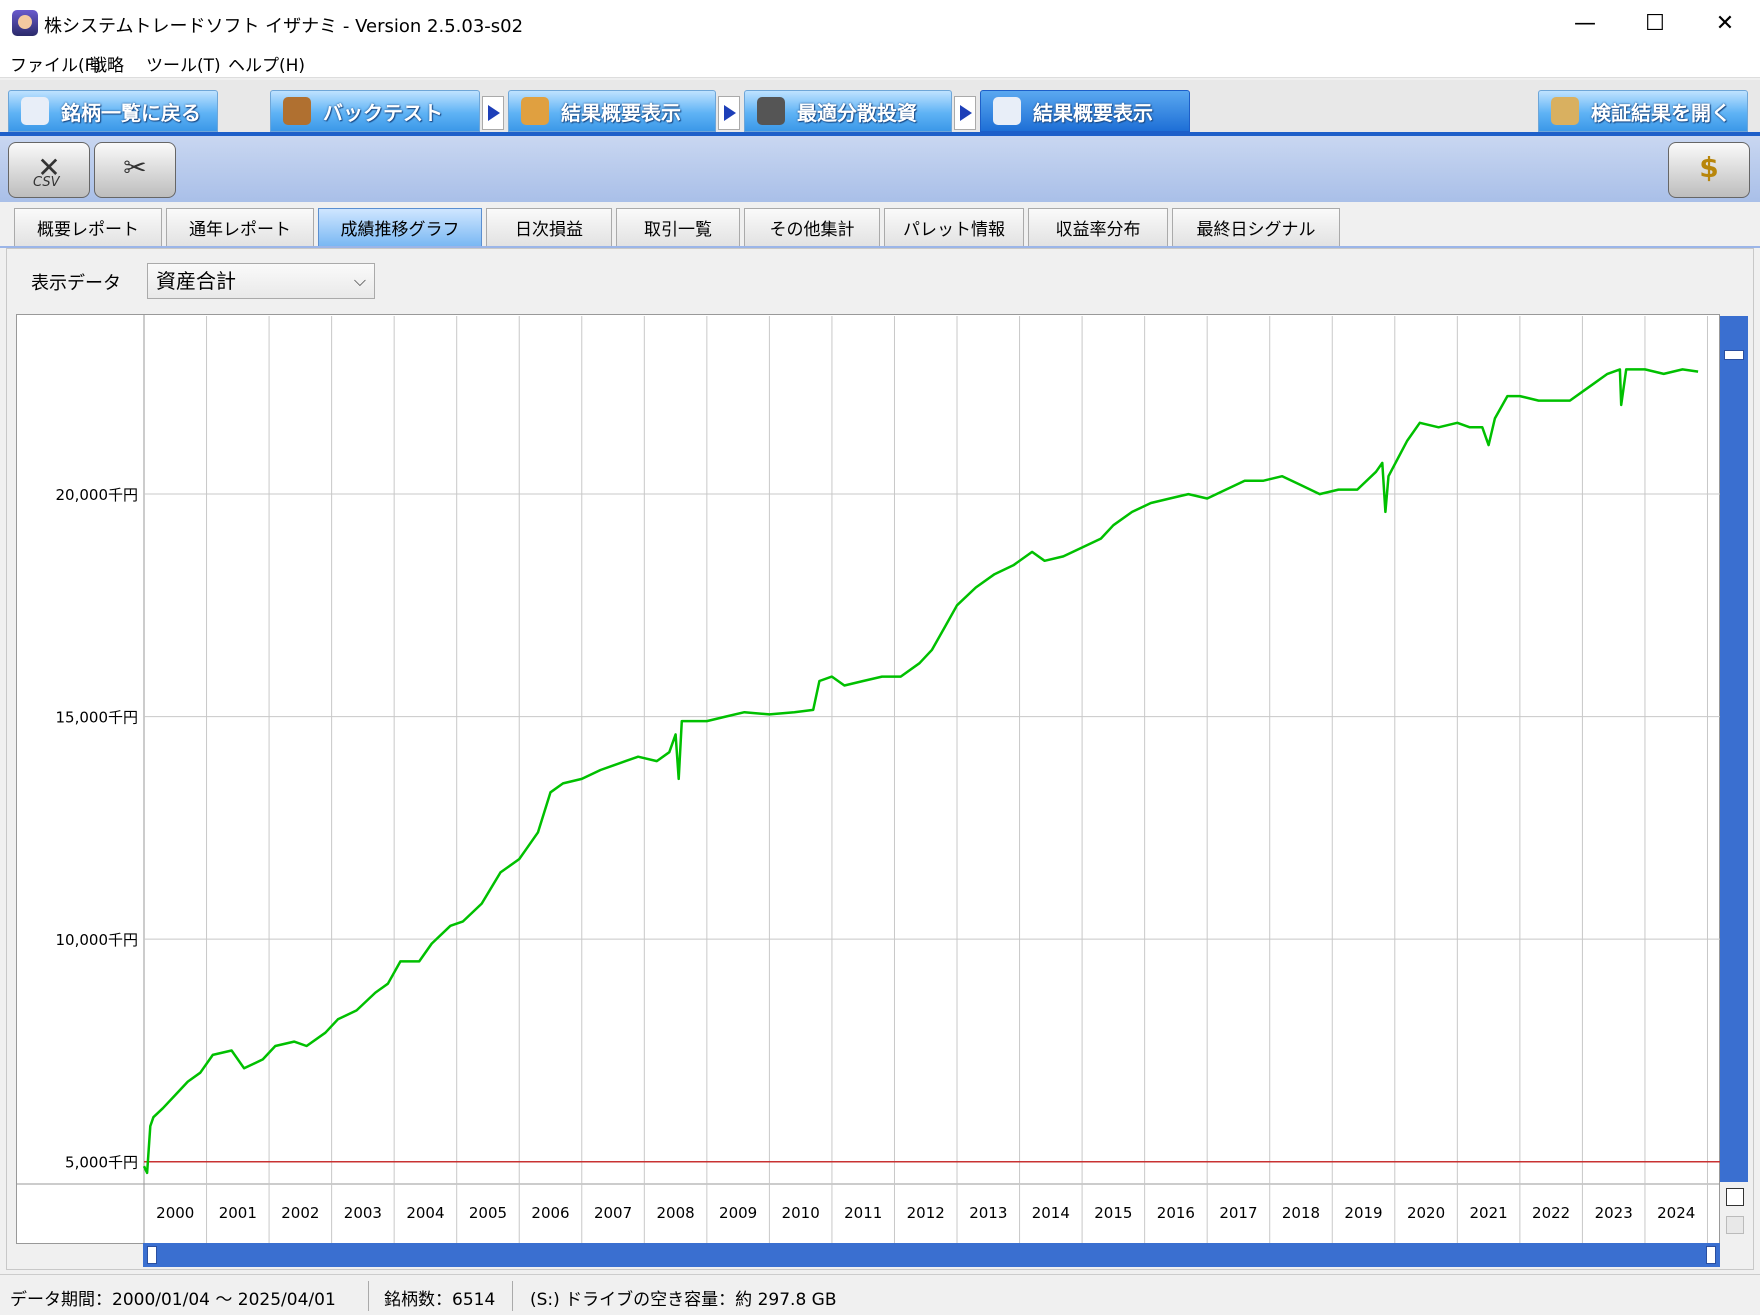  Describe the element at coordinates (926, 1213) in the screenshot. I see `x-tick-label: 2012` at that location.